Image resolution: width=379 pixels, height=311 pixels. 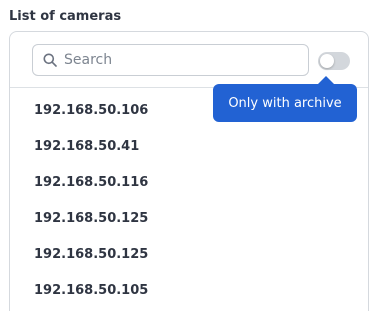 What do you see at coordinates (327, 61) in the screenshot?
I see `toggle-knob` at bounding box center [327, 61].